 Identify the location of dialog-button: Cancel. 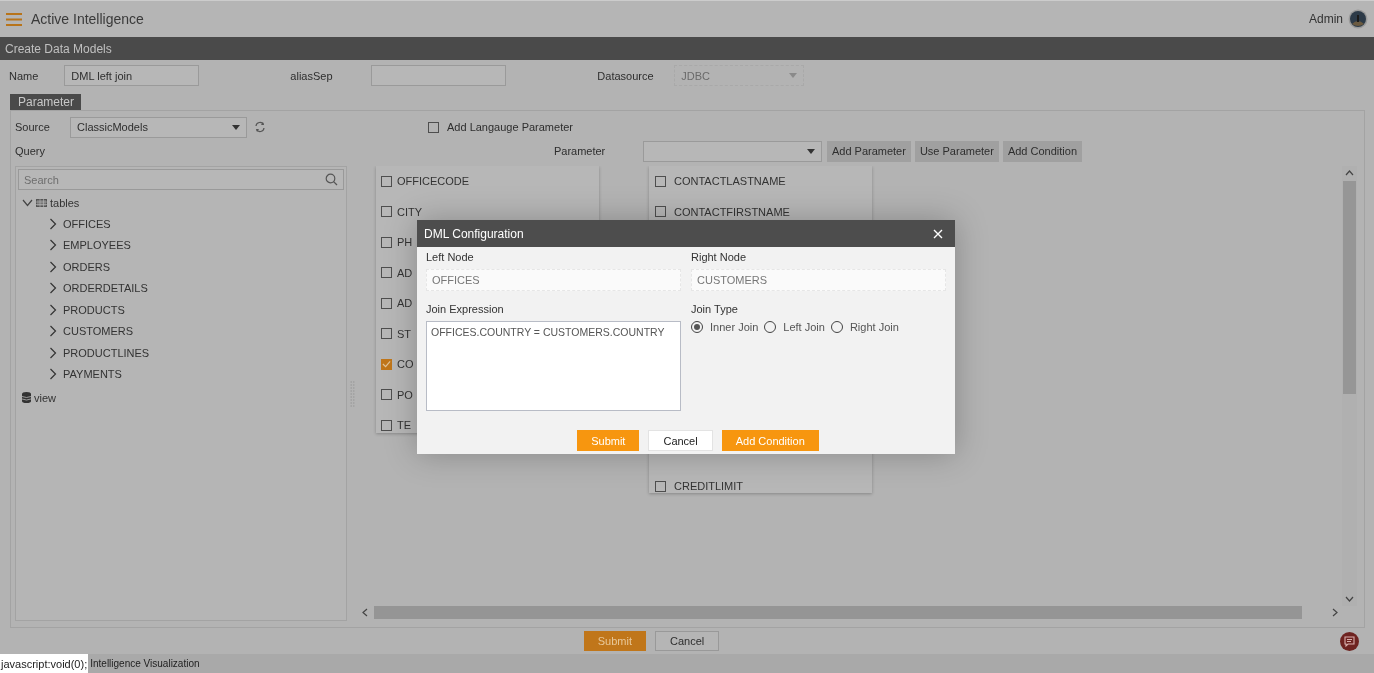
(680, 440).